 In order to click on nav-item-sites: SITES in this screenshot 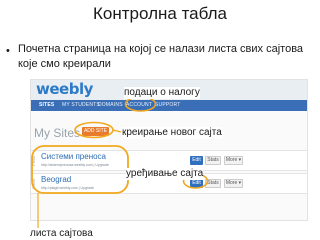, I will do `click(46, 105)`.